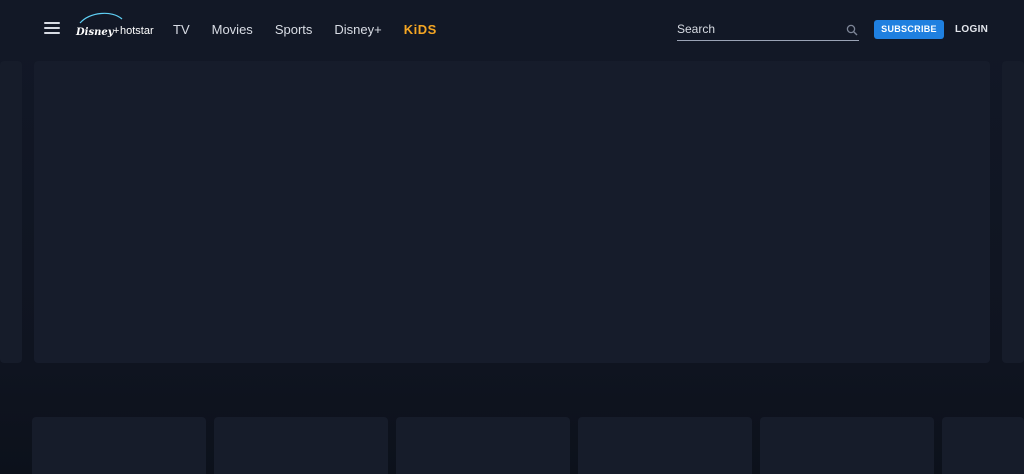 The height and width of the screenshot is (474, 1024). Describe the element at coordinates (909, 29) in the screenshot. I see `subscribe-button: SUBSCRIBE` at that location.